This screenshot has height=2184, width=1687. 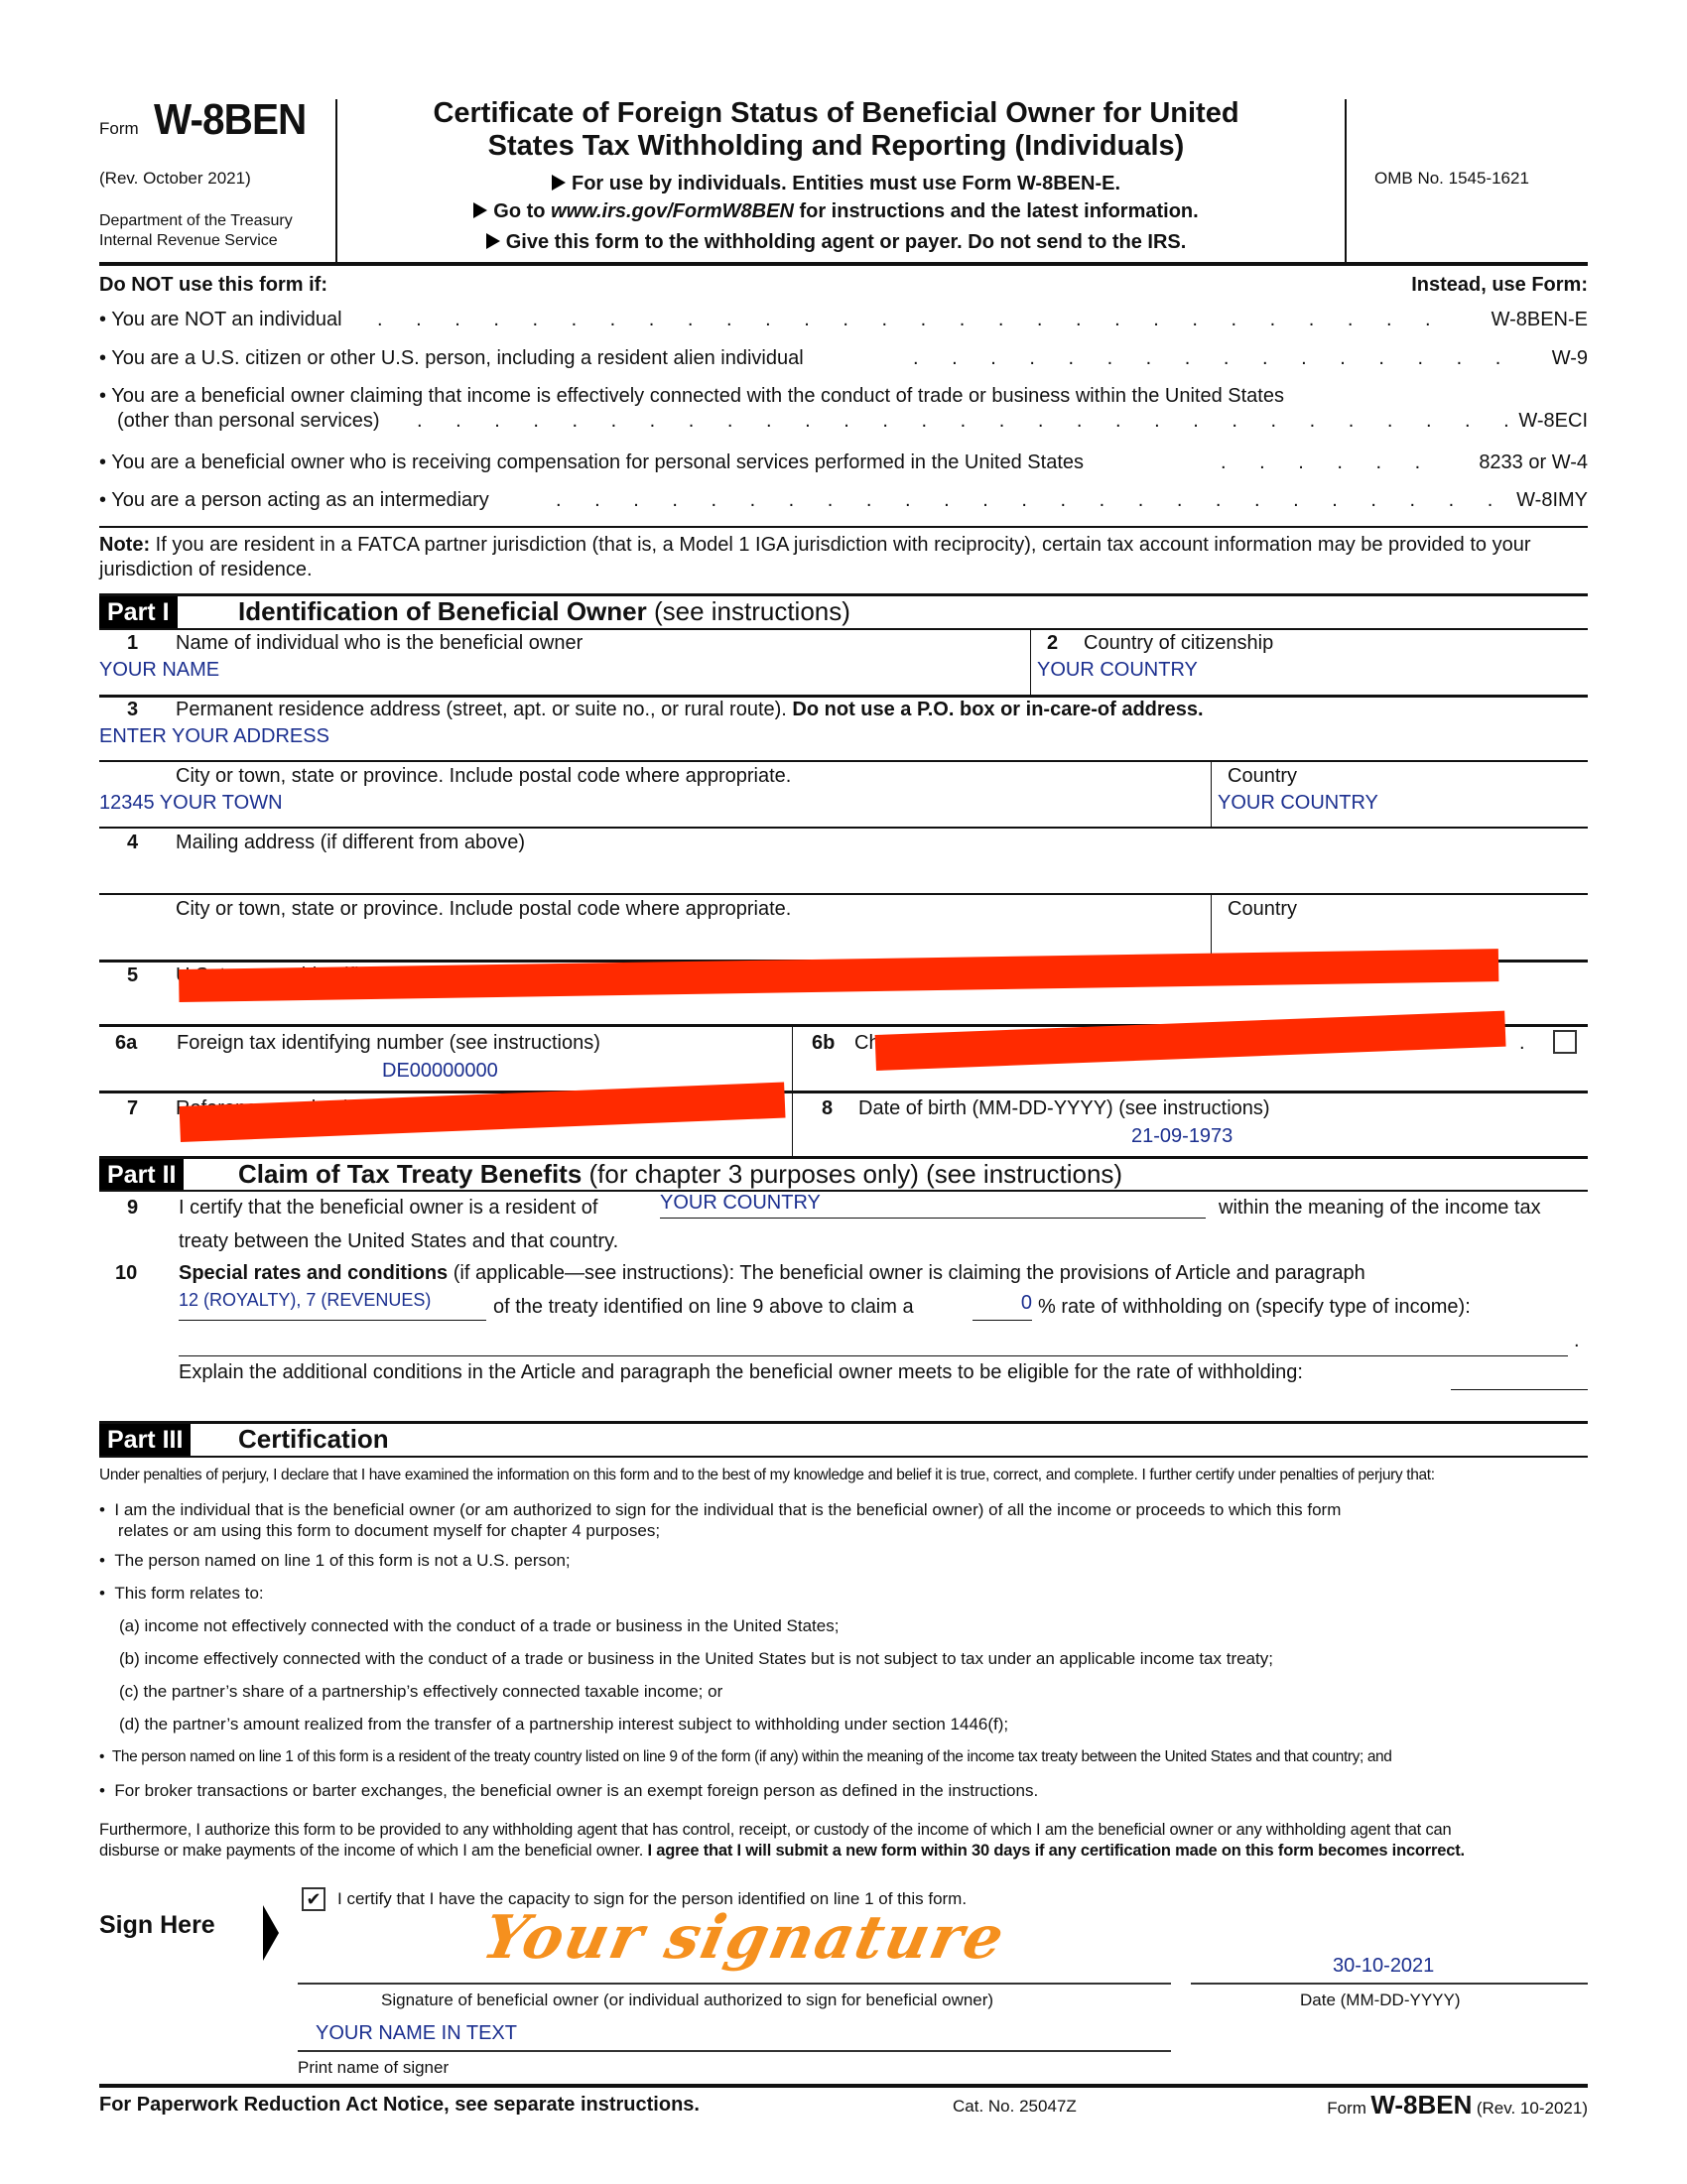 I want to click on print-name-line, so click(x=734, y=2051).